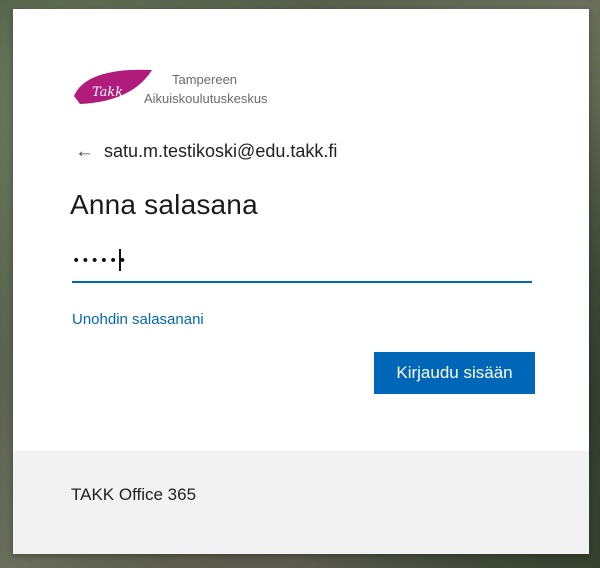  I want to click on text-caret, so click(120, 260).